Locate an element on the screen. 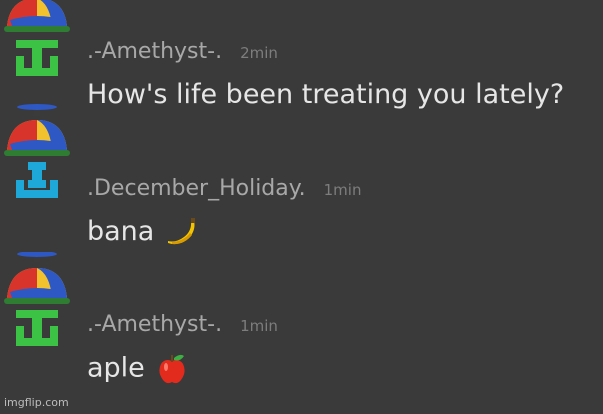 Image resolution: width=603 pixels, height=414 pixels. message-text: aple is located at coordinates (138, 369).